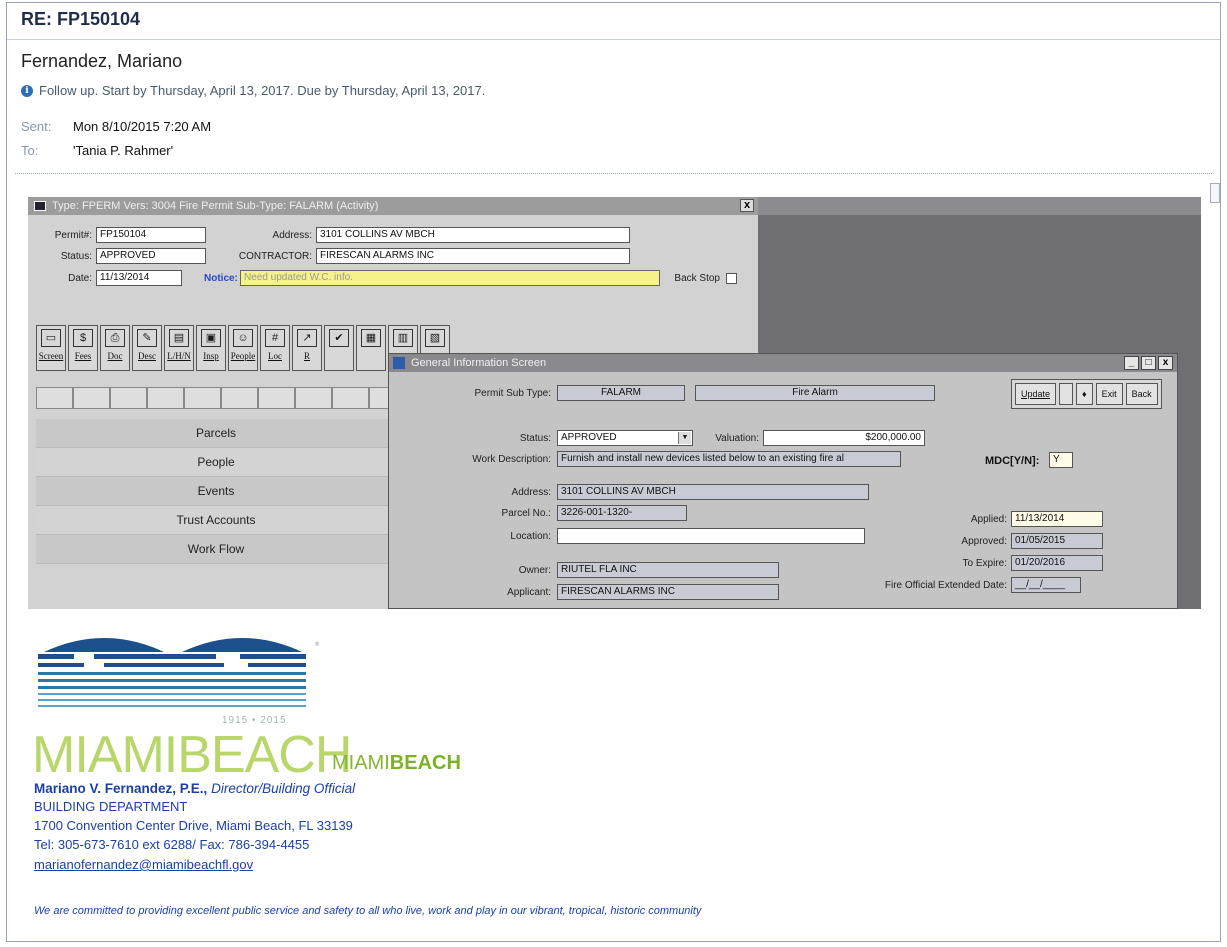 This screenshot has width=1227, height=947. What do you see at coordinates (1057, 563) in the screenshot?
I see `expire-field: 01/20/2016` at bounding box center [1057, 563].